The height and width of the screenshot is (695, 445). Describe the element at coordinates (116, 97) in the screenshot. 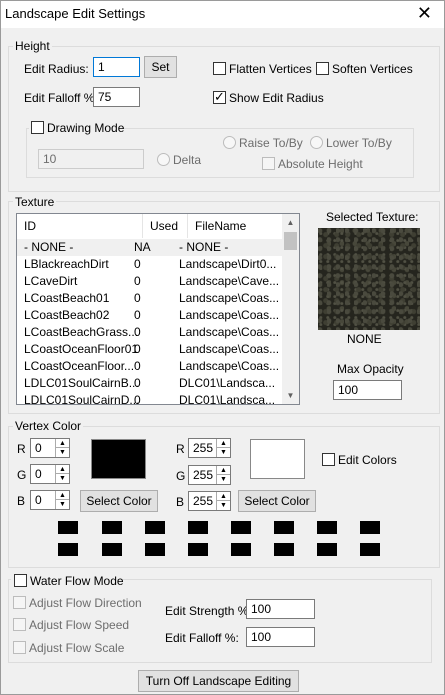

I see `edit-falloff-input: 75` at that location.